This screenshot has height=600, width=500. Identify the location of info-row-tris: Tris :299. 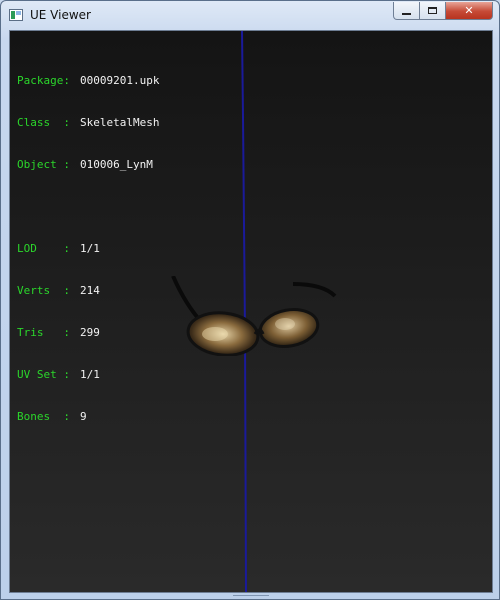
(58, 332).